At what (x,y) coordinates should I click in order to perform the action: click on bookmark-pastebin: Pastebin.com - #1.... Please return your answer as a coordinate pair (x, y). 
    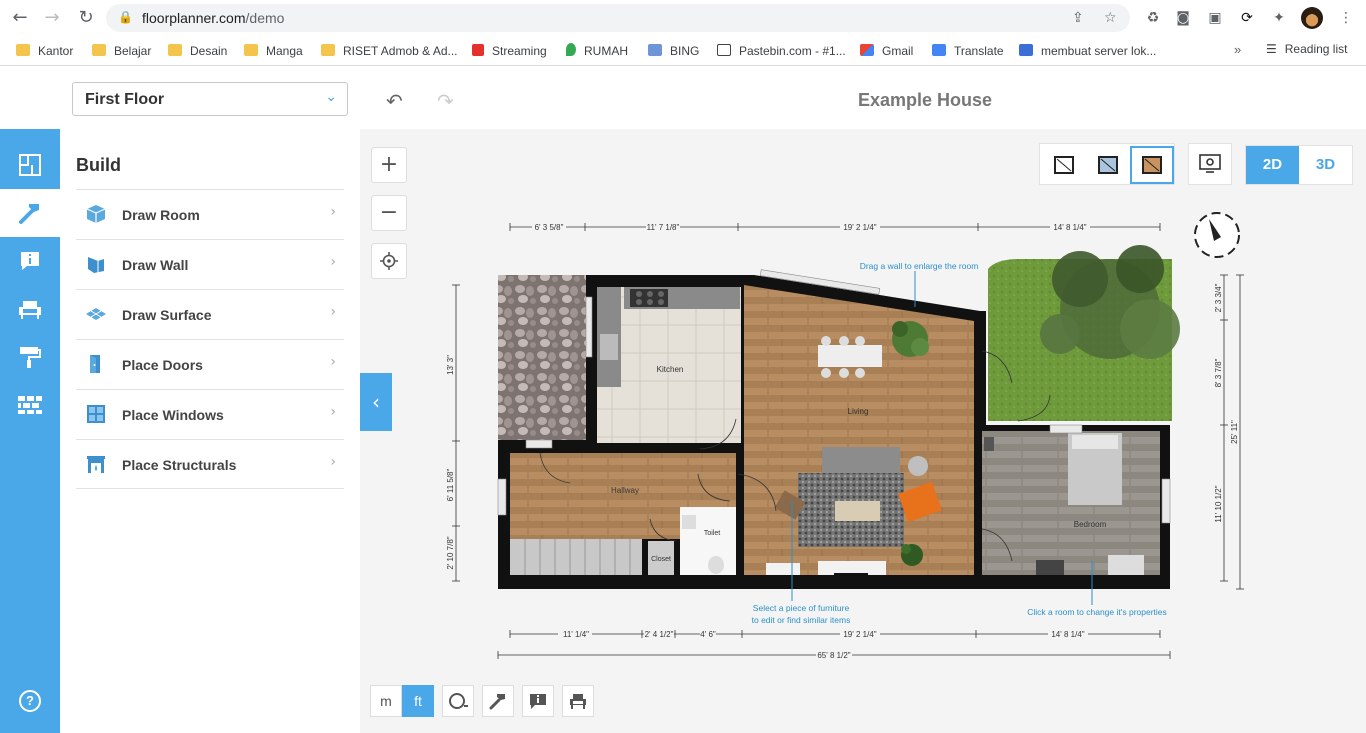
    Looking at the image, I should click on (781, 51).